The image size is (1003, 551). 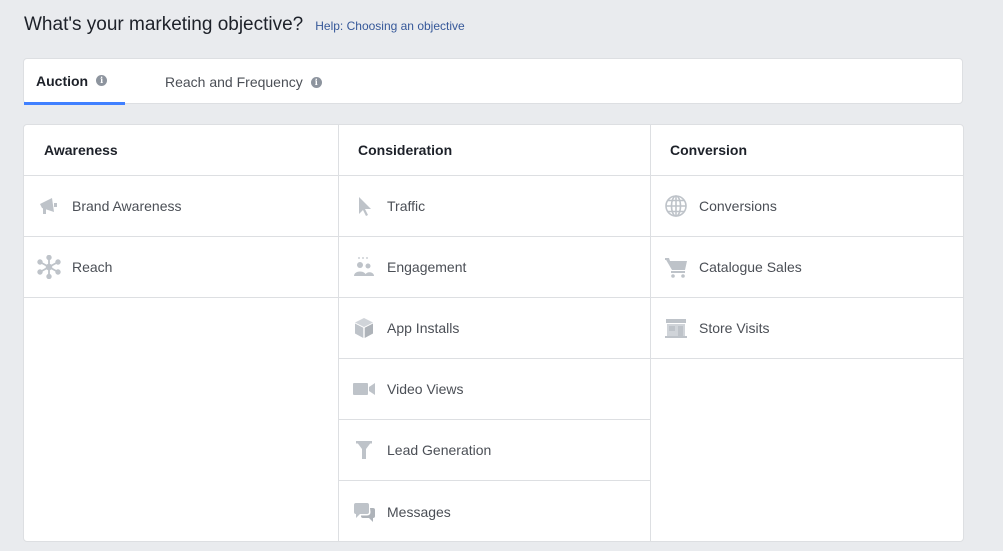 I want to click on funnel-icon, so click(x=364, y=450).